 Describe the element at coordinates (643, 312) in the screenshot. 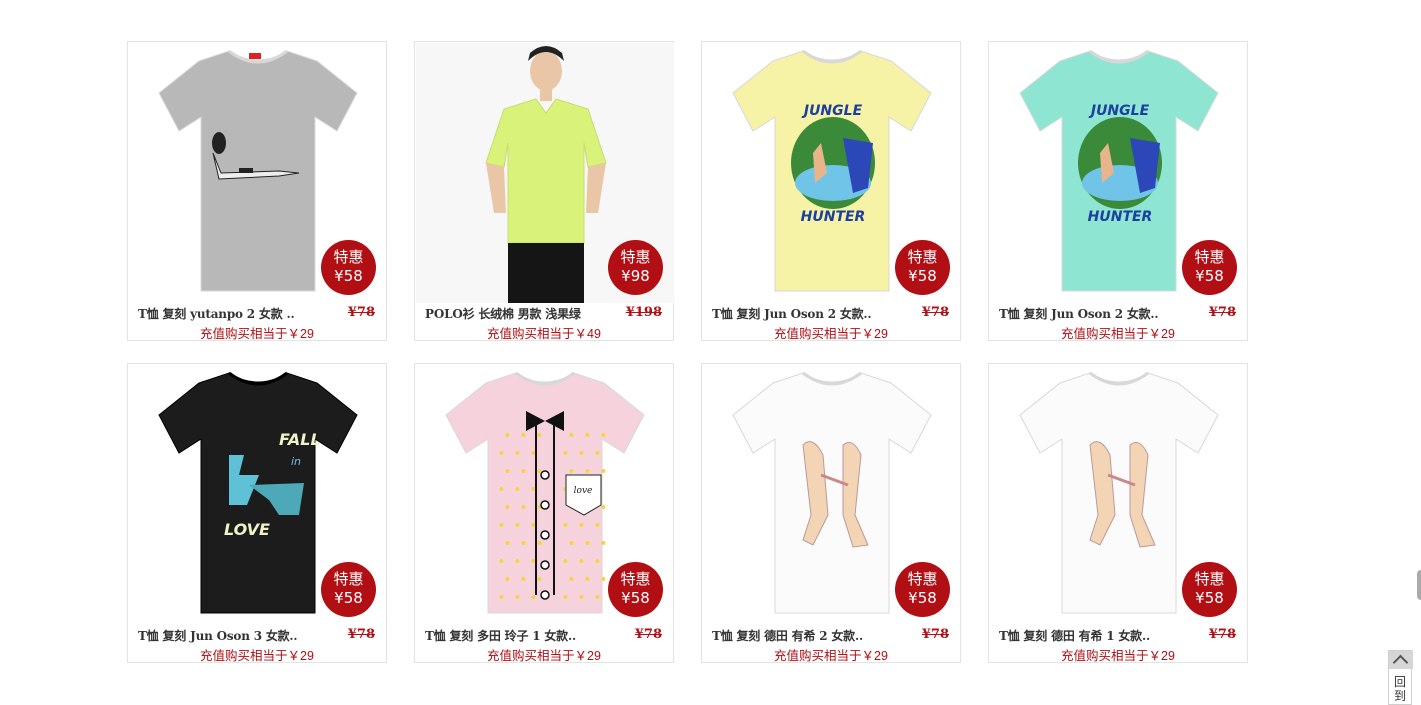

I see `original-price: ¥198` at that location.